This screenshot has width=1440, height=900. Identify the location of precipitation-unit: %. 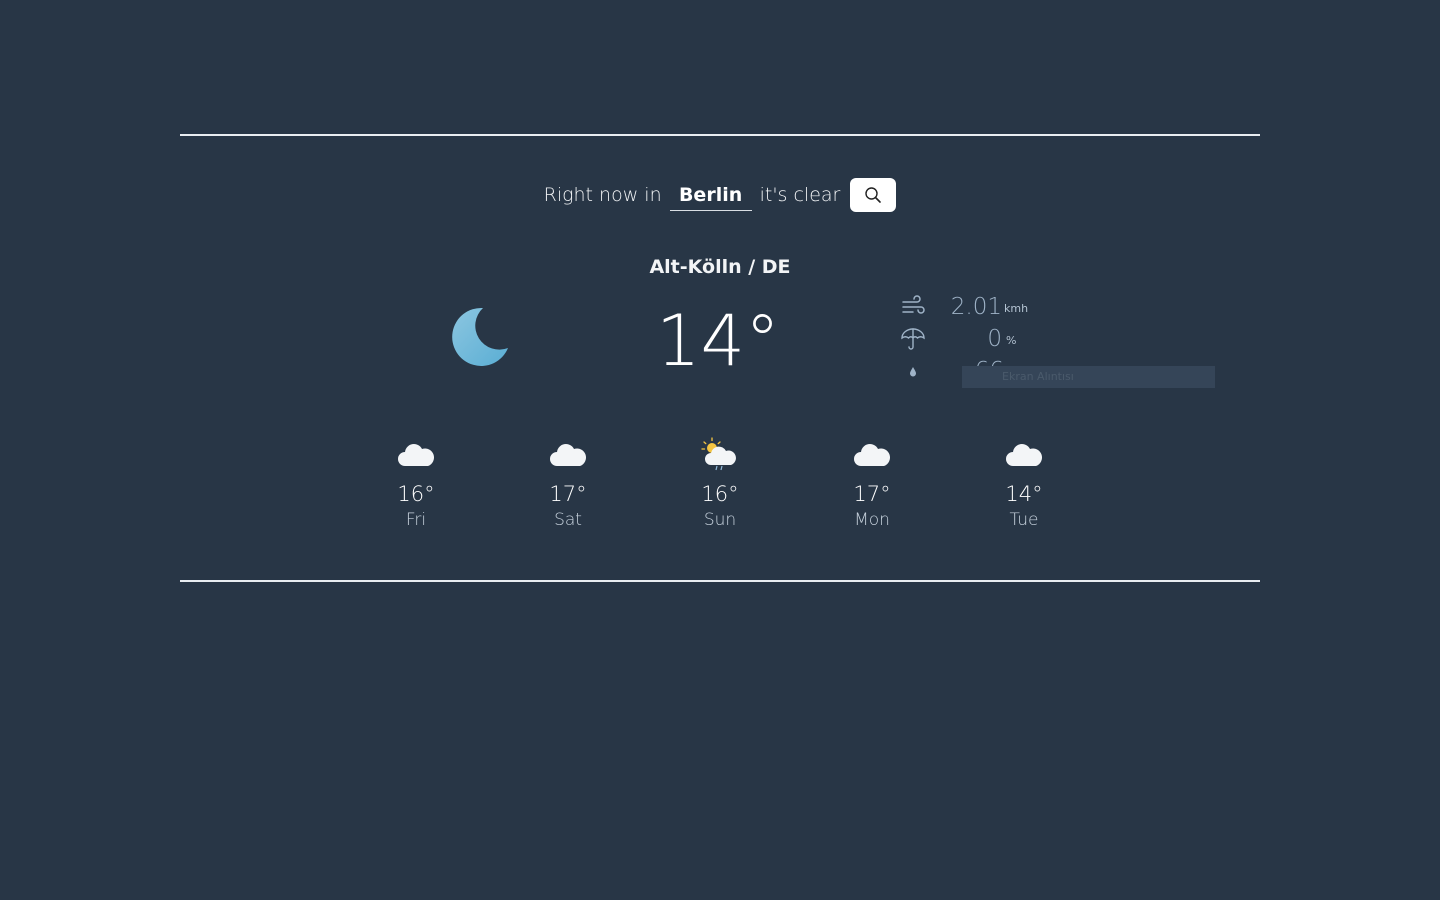
(1011, 340).